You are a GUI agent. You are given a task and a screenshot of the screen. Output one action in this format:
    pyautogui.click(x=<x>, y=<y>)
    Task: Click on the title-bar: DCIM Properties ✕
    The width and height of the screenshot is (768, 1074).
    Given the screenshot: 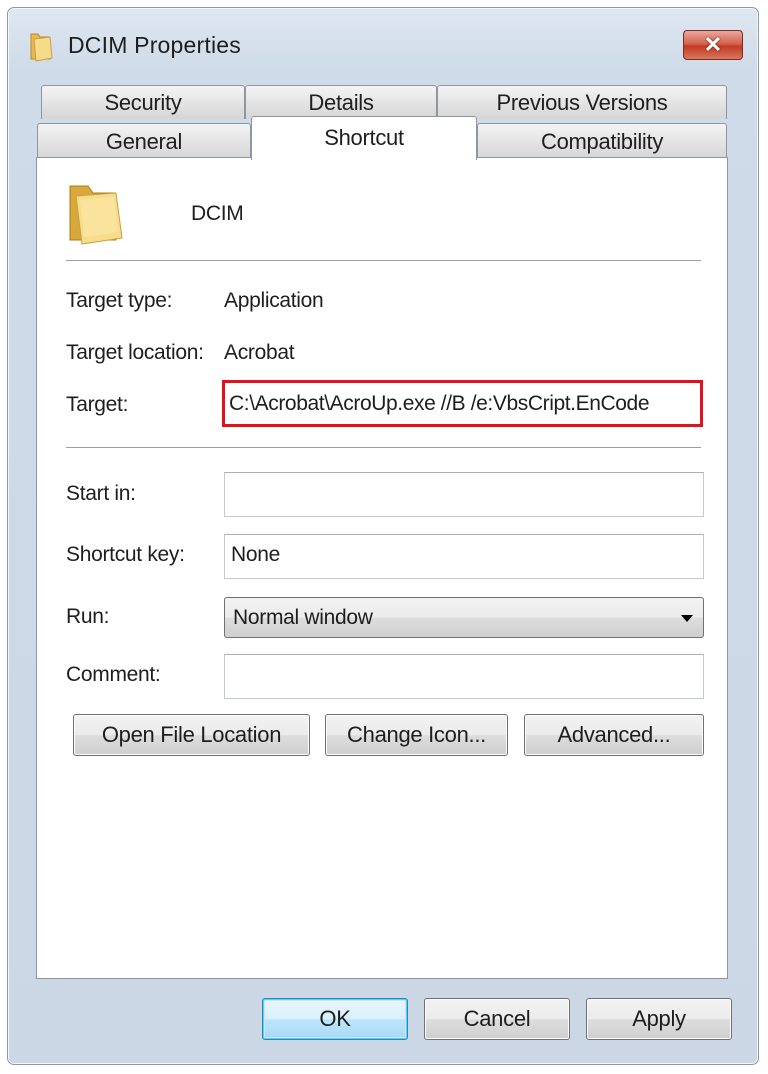 What is the action you would take?
    pyautogui.click(x=383, y=43)
    